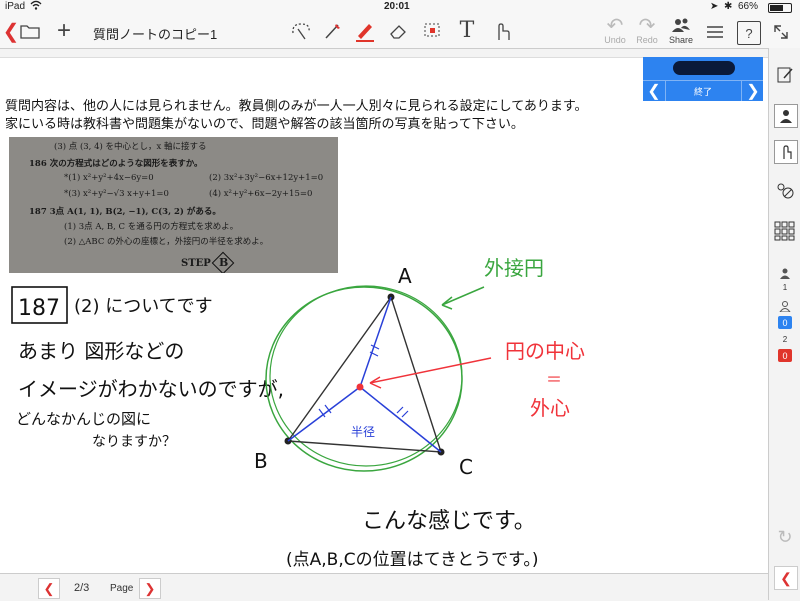  I want to click on closing-text-1: こんな感じです。, so click(449, 521).